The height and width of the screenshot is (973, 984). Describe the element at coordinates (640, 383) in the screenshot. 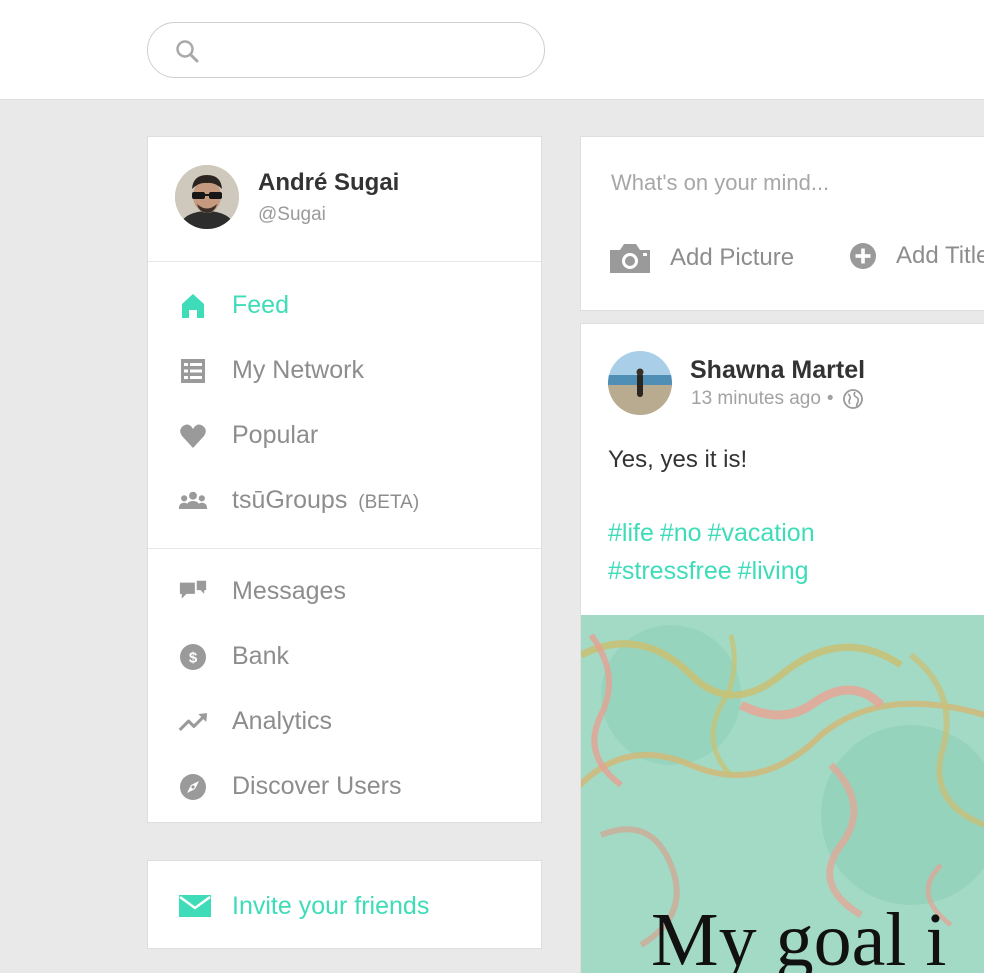

I see `author-avatar` at that location.